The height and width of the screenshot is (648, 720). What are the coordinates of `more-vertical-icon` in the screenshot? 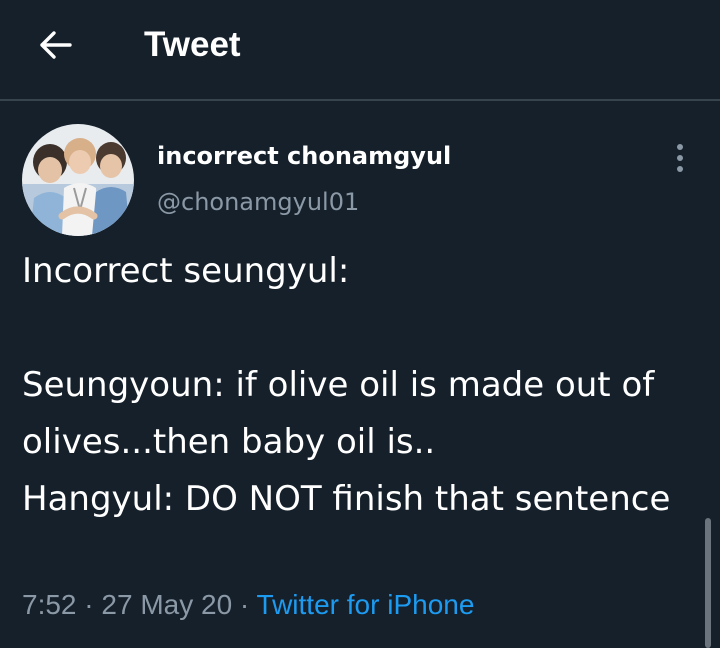 It's located at (680, 158).